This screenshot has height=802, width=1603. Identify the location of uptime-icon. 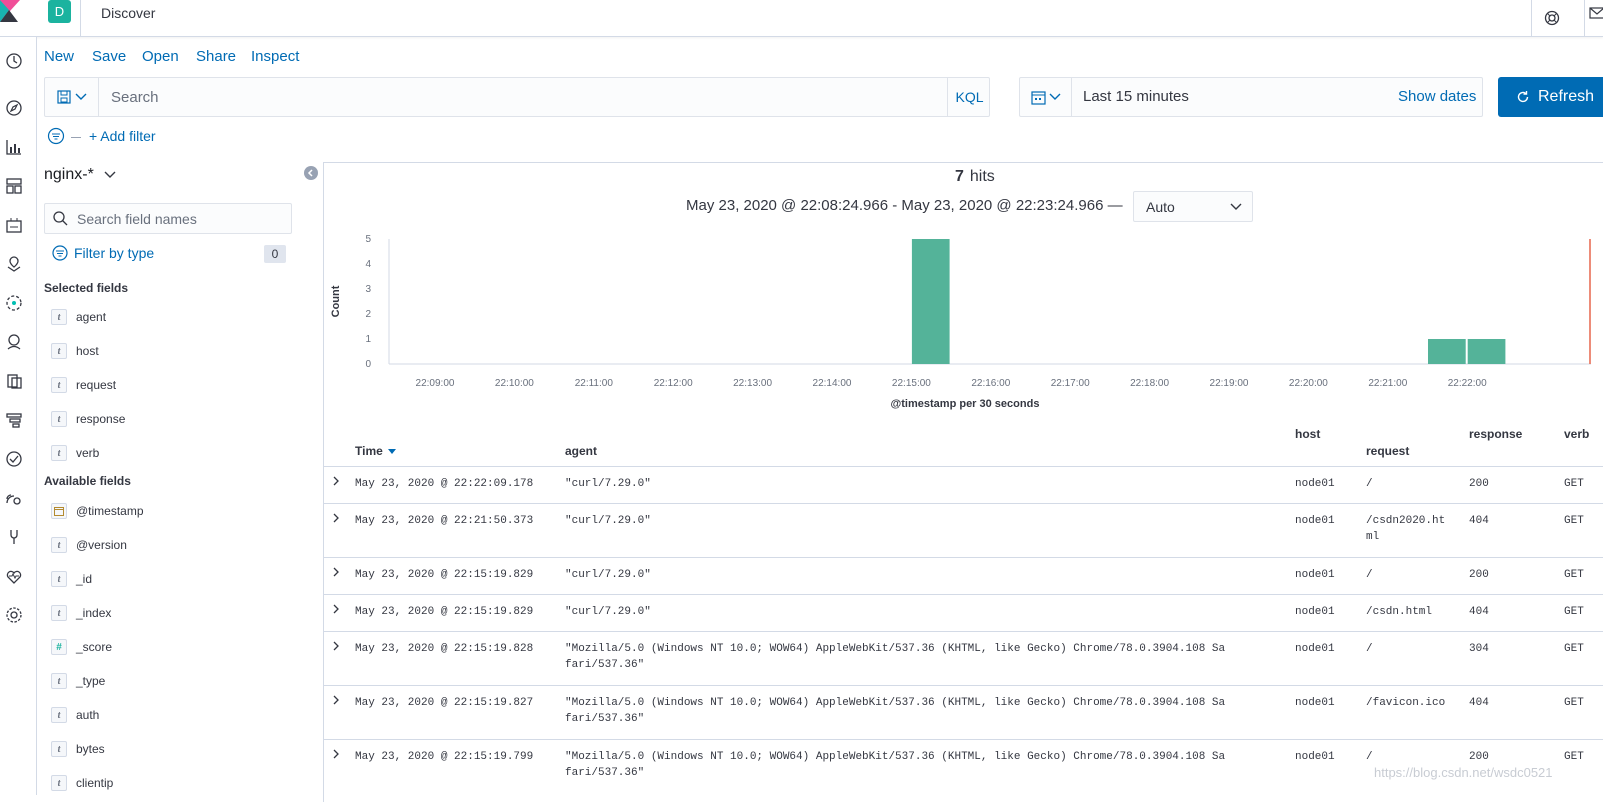
(14, 459).